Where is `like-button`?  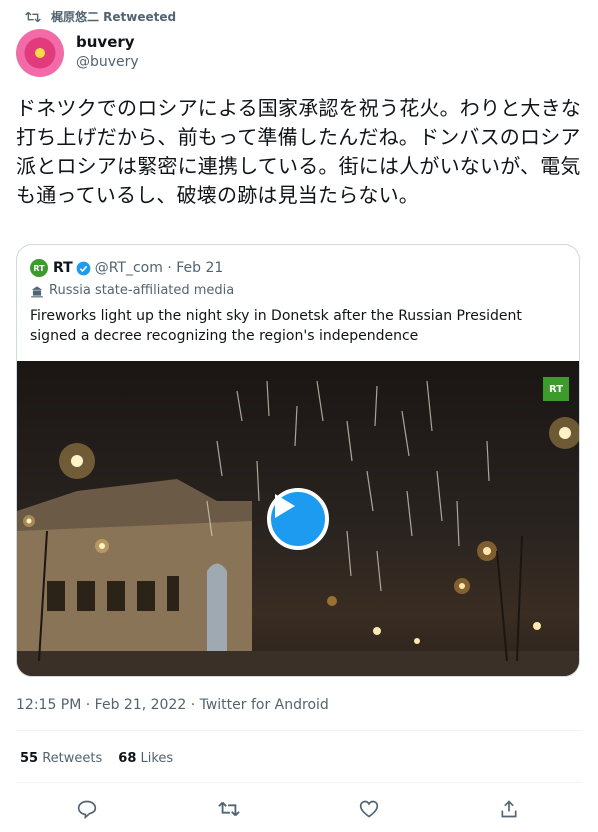
like-button is located at coordinates (369, 809).